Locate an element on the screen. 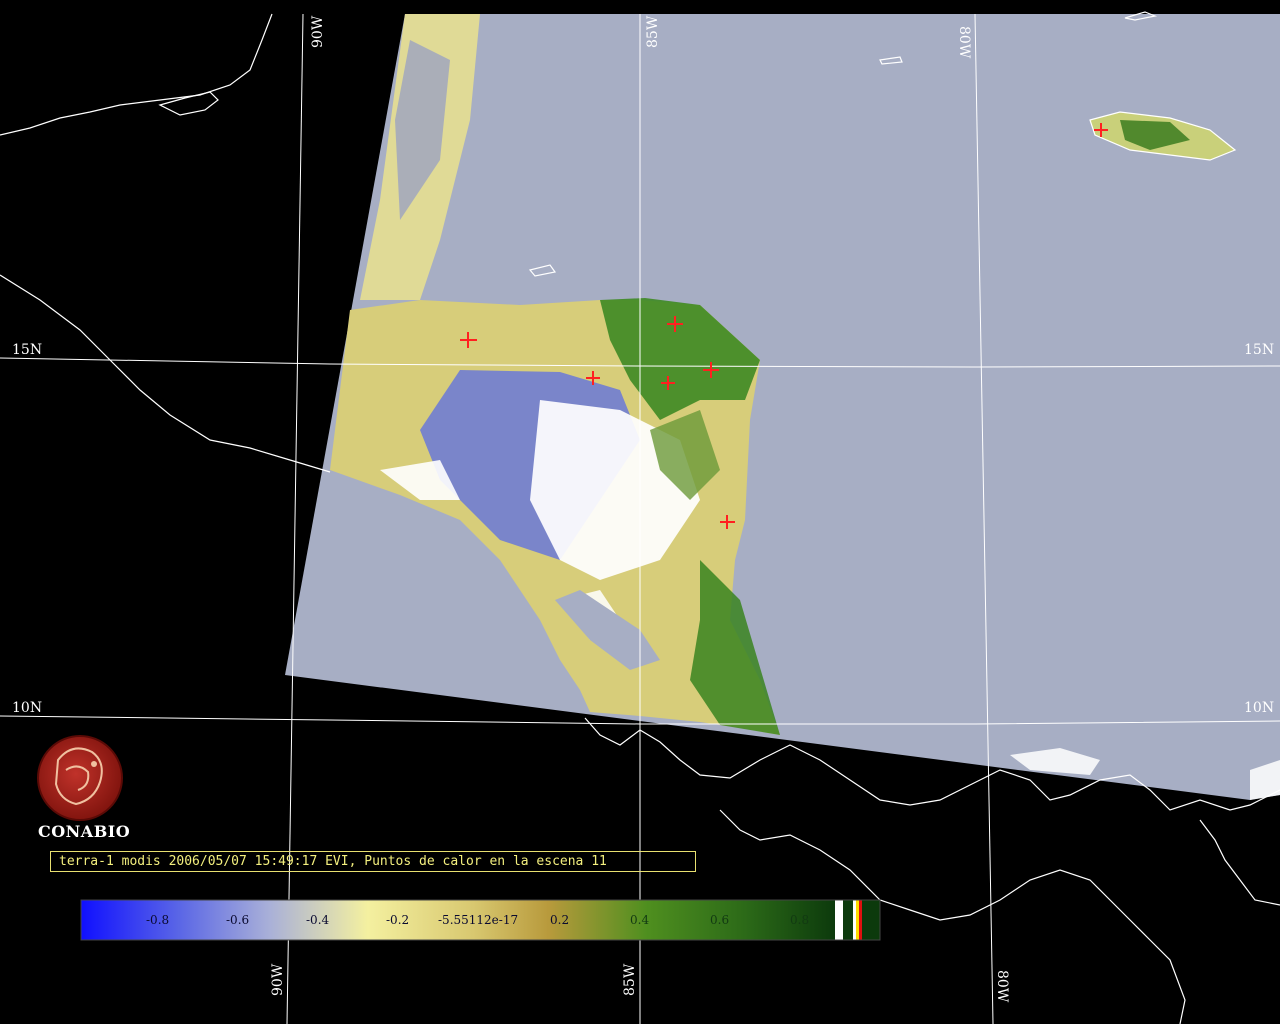 This screenshot has width=1280, height=1024. organization-name: CONABIO is located at coordinates (84, 831).